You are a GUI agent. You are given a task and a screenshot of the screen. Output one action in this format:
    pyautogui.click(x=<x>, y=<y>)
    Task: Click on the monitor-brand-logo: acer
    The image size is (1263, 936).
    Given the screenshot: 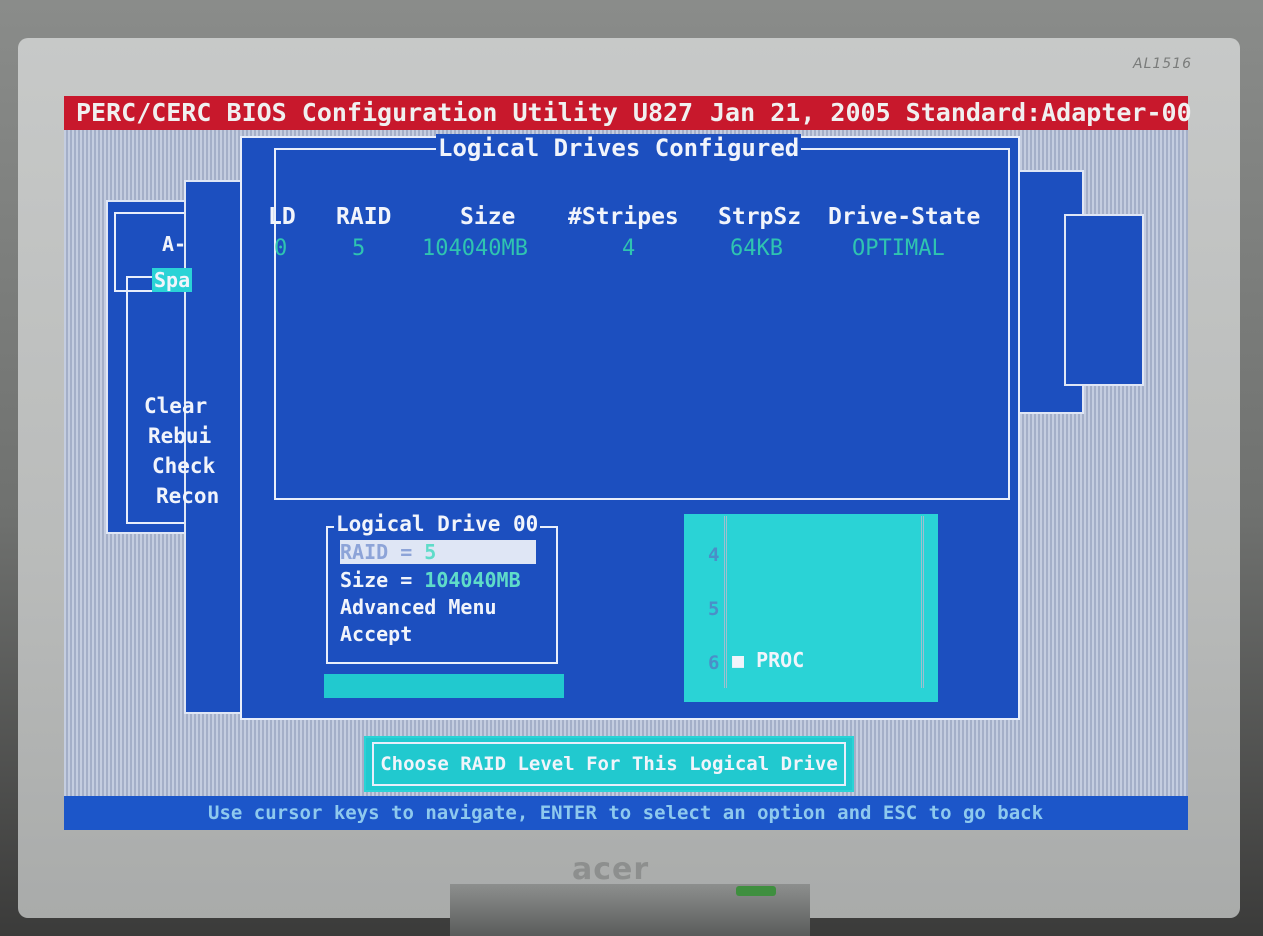 What is the action you would take?
    pyautogui.click(x=611, y=869)
    